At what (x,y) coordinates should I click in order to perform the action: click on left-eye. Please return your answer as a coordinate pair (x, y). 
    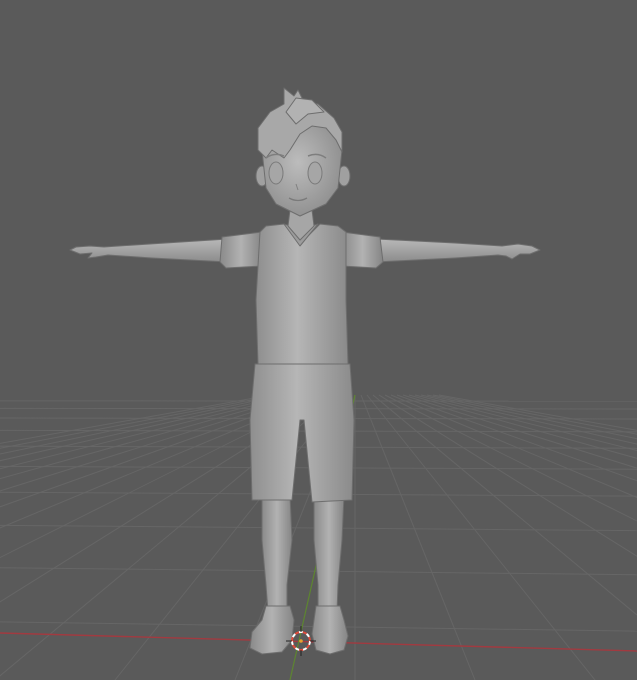
    Looking at the image, I should click on (276, 173).